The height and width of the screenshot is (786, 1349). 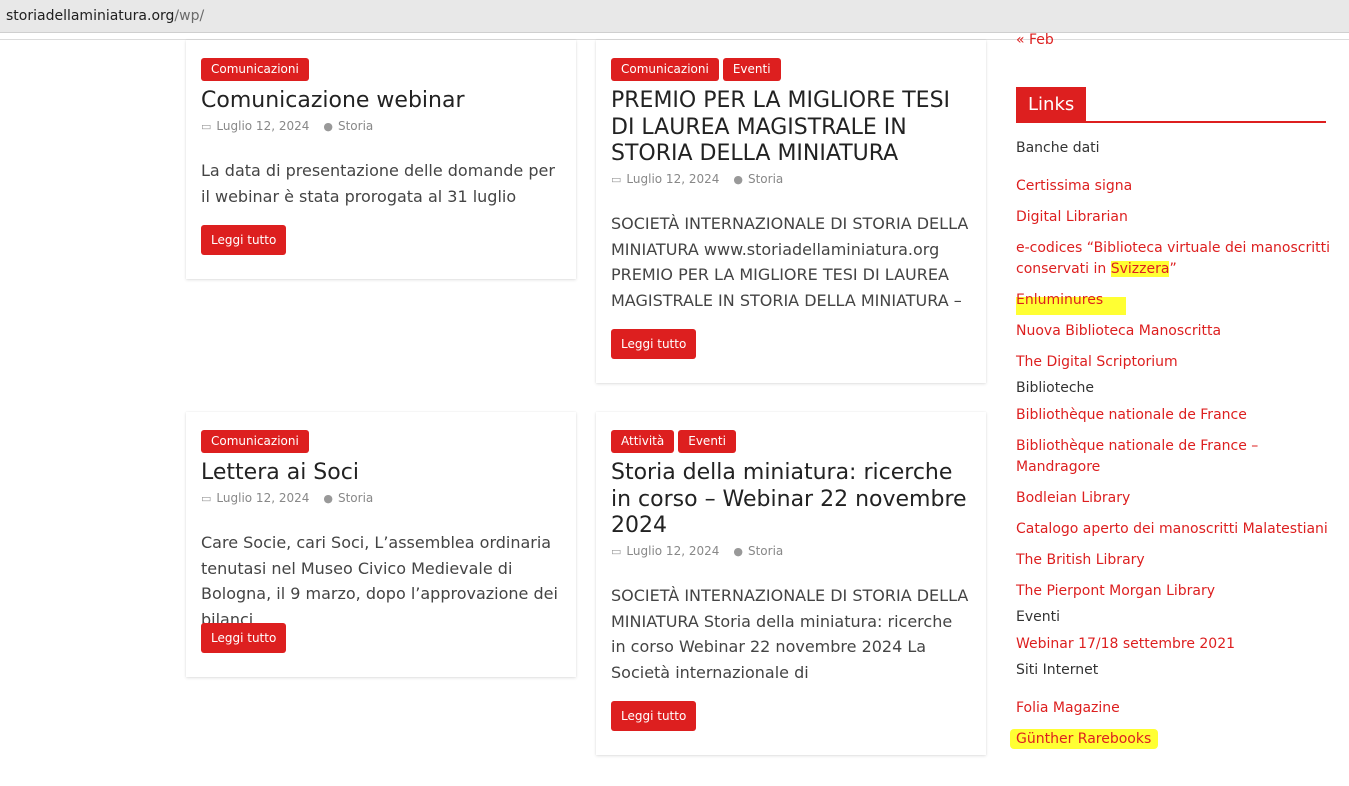 I want to click on link-e-codices-line2-pre: conservati in, so click(x=1063, y=269).